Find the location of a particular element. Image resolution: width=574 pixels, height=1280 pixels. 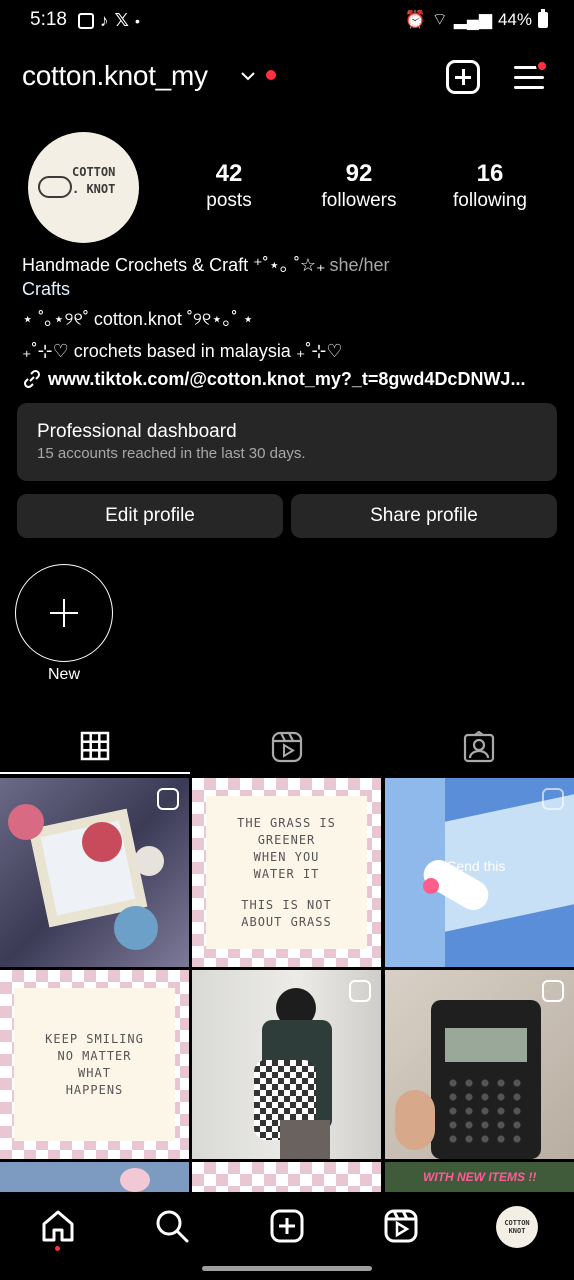

edit-profile-button: Edit profile is located at coordinates (150, 516).